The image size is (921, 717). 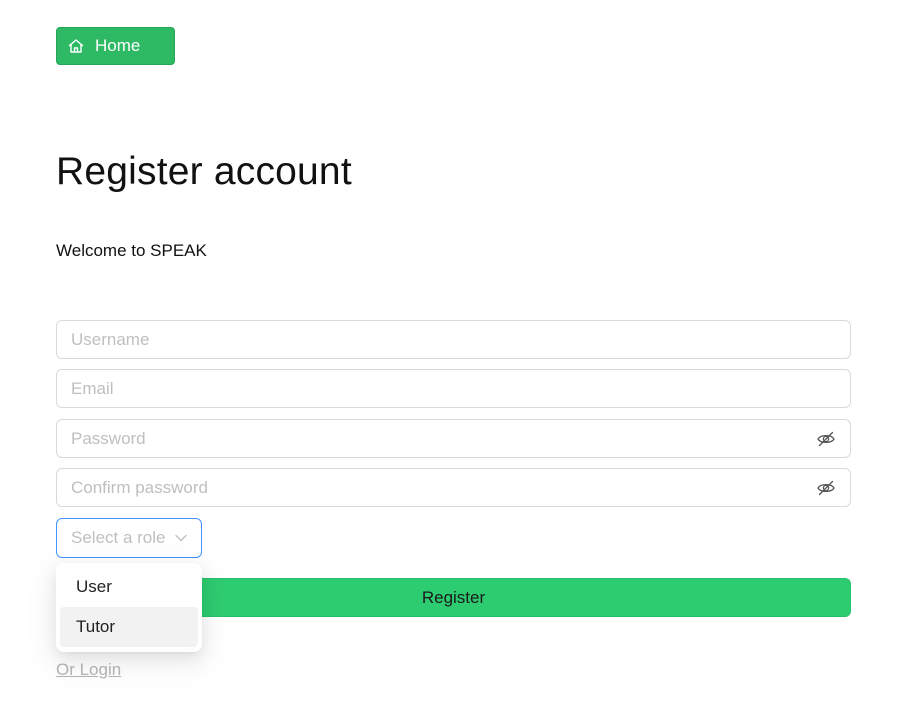 What do you see at coordinates (453, 597) in the screenshot?
I see `register-button-label: Register` at bounding box center [453, 597].